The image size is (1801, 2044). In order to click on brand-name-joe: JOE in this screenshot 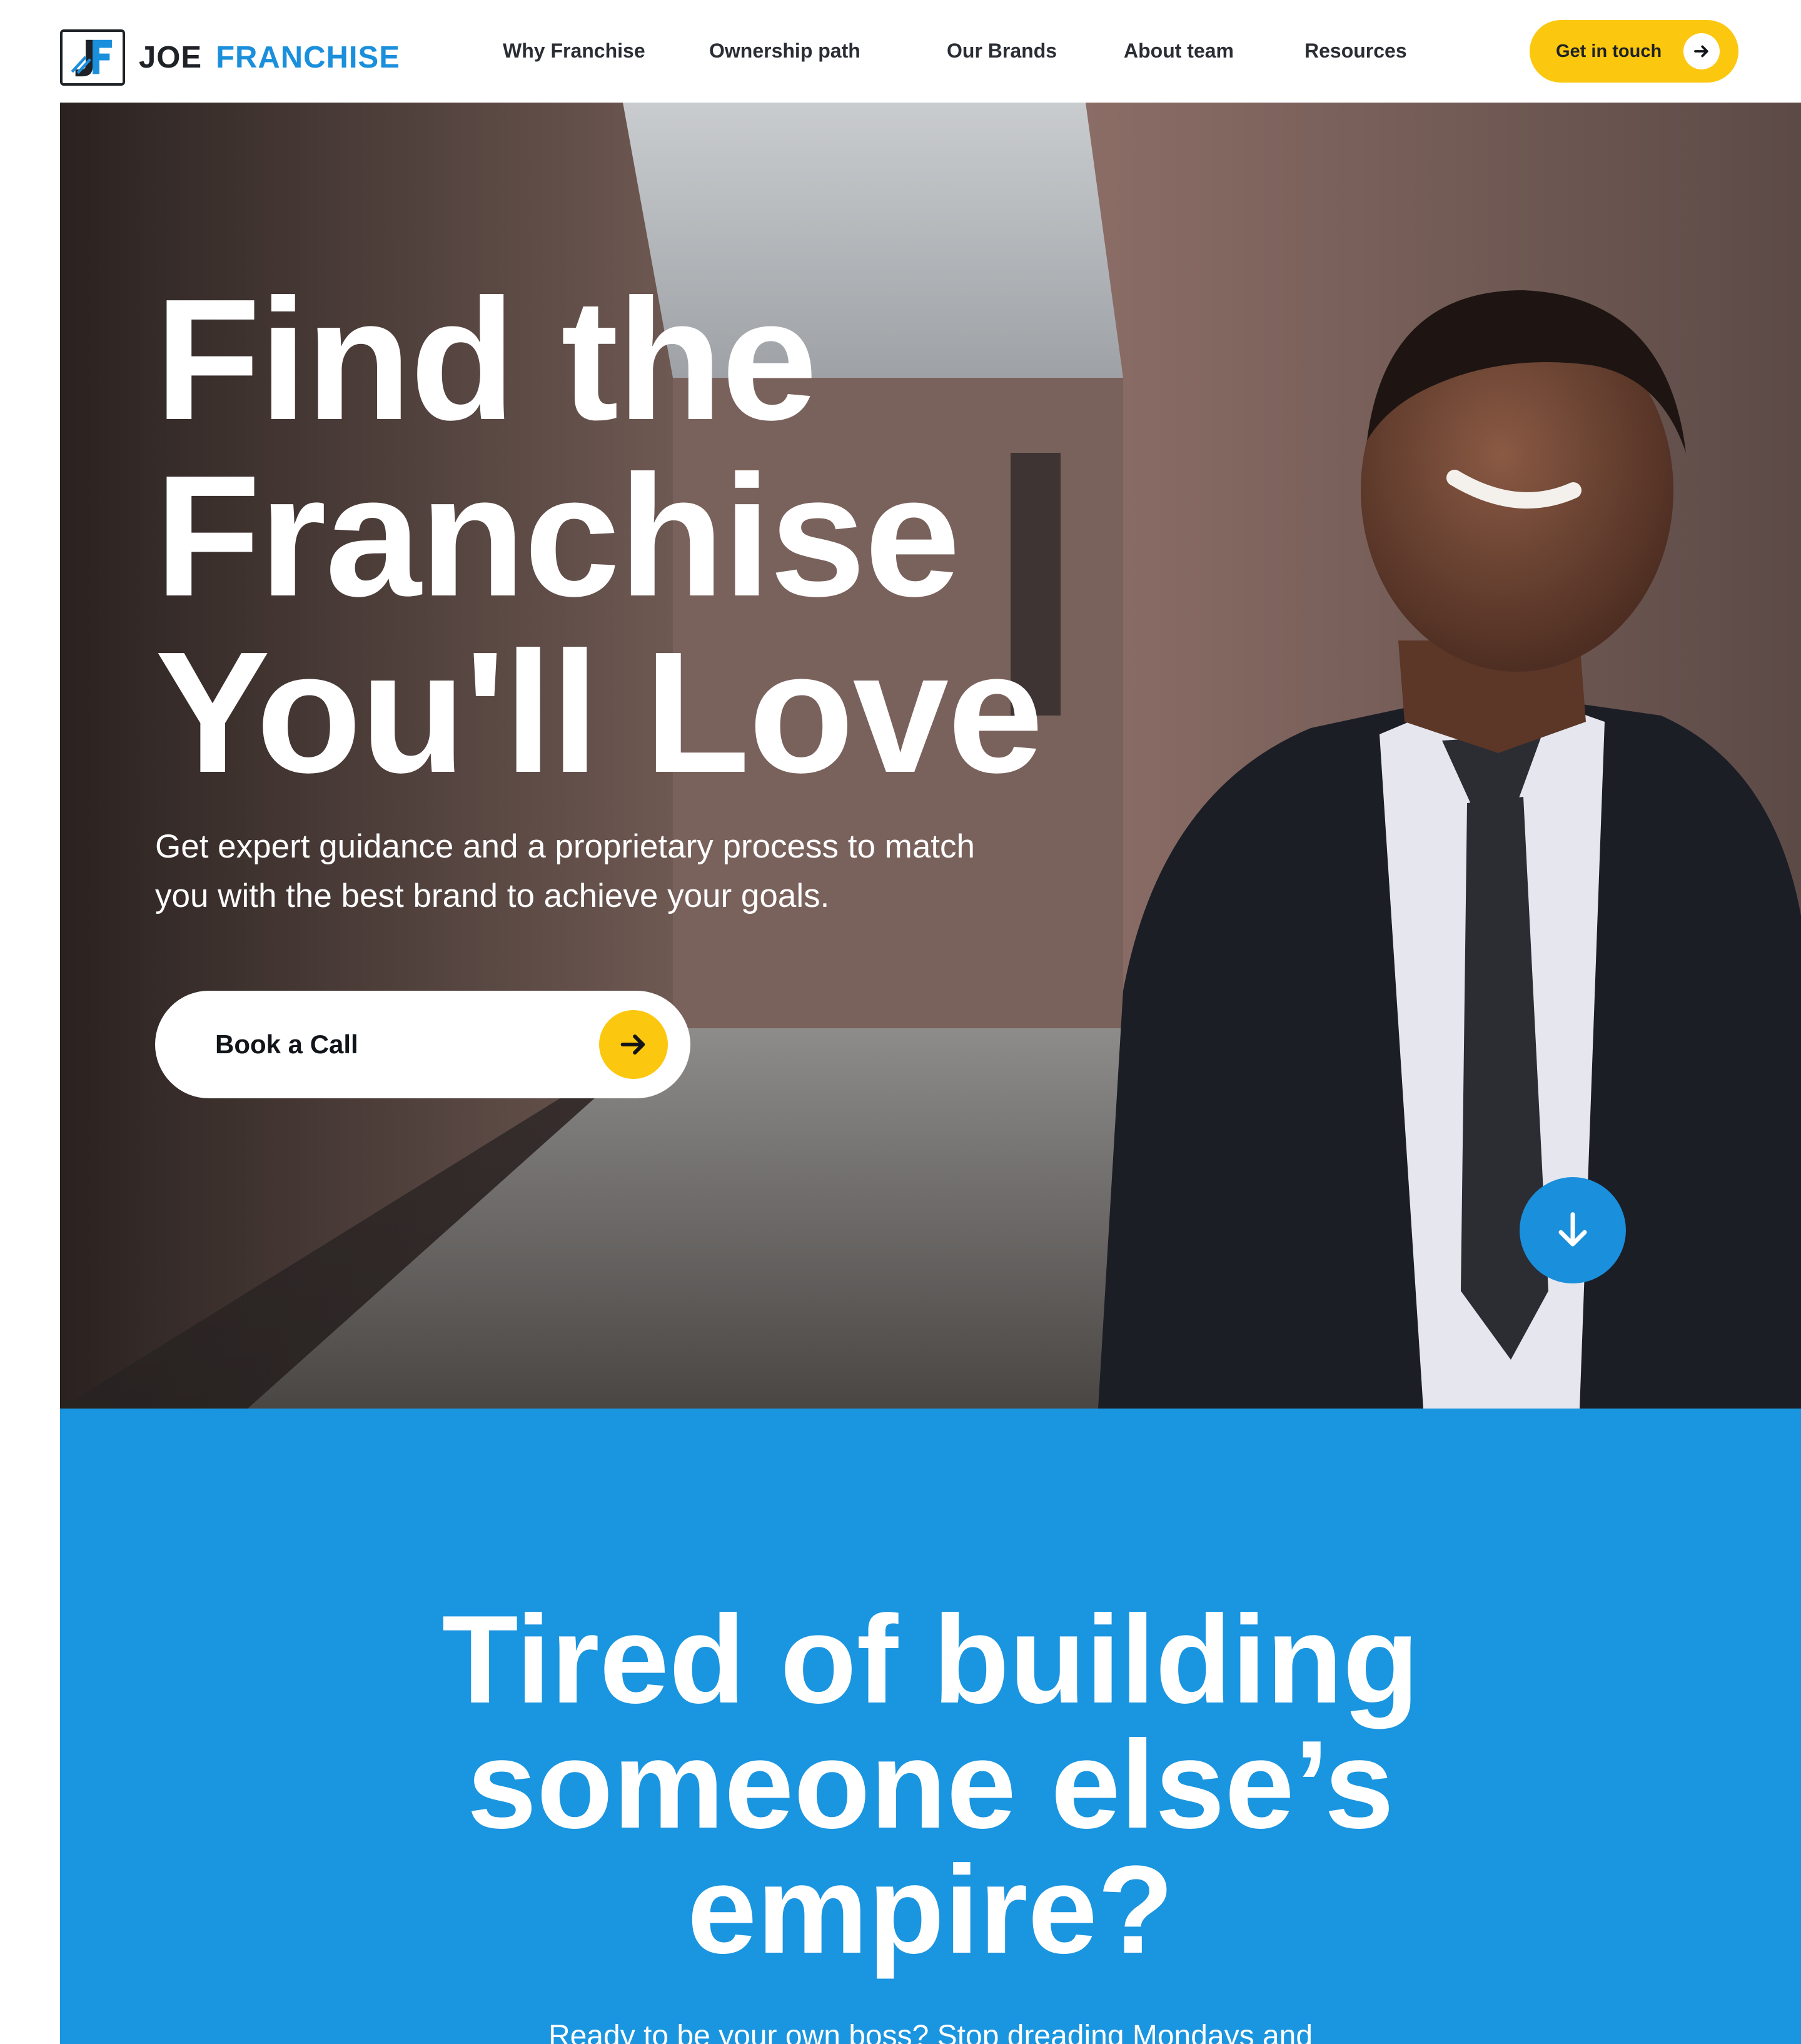, I will do `click(171, 57)`.